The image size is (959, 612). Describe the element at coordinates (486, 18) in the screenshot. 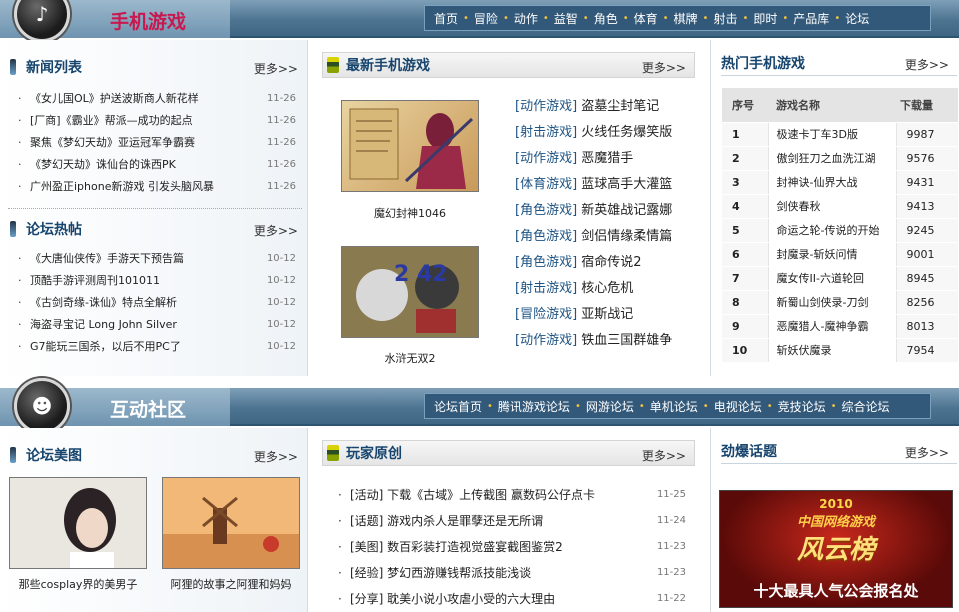

I see `nav-item: 冒险` at that location.